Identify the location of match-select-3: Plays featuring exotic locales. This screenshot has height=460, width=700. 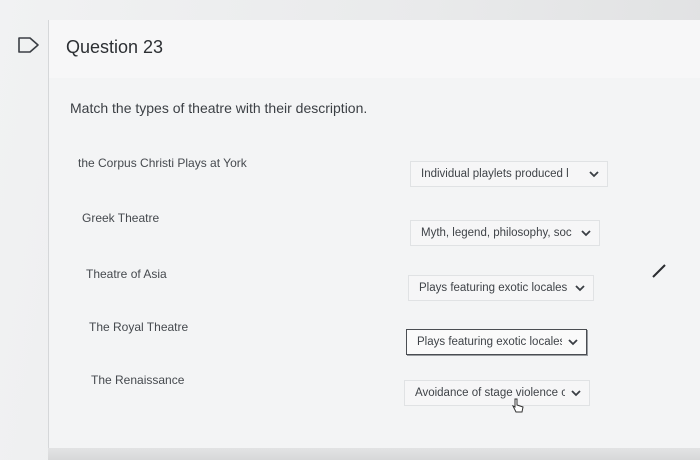
(501, 288).